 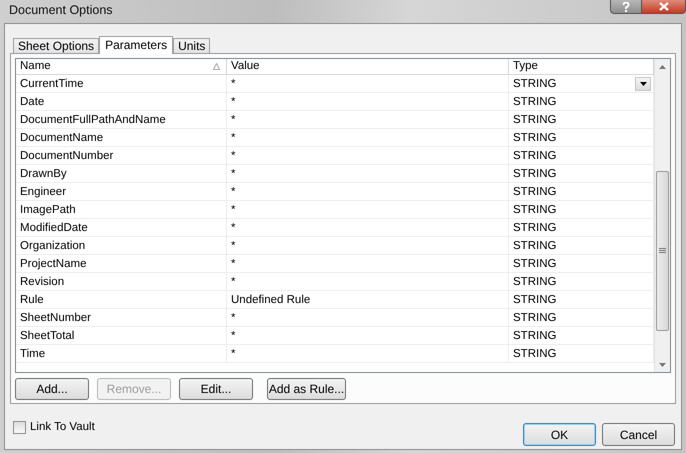 I want to click on ok-button: OK, so click(x=559, y=434).